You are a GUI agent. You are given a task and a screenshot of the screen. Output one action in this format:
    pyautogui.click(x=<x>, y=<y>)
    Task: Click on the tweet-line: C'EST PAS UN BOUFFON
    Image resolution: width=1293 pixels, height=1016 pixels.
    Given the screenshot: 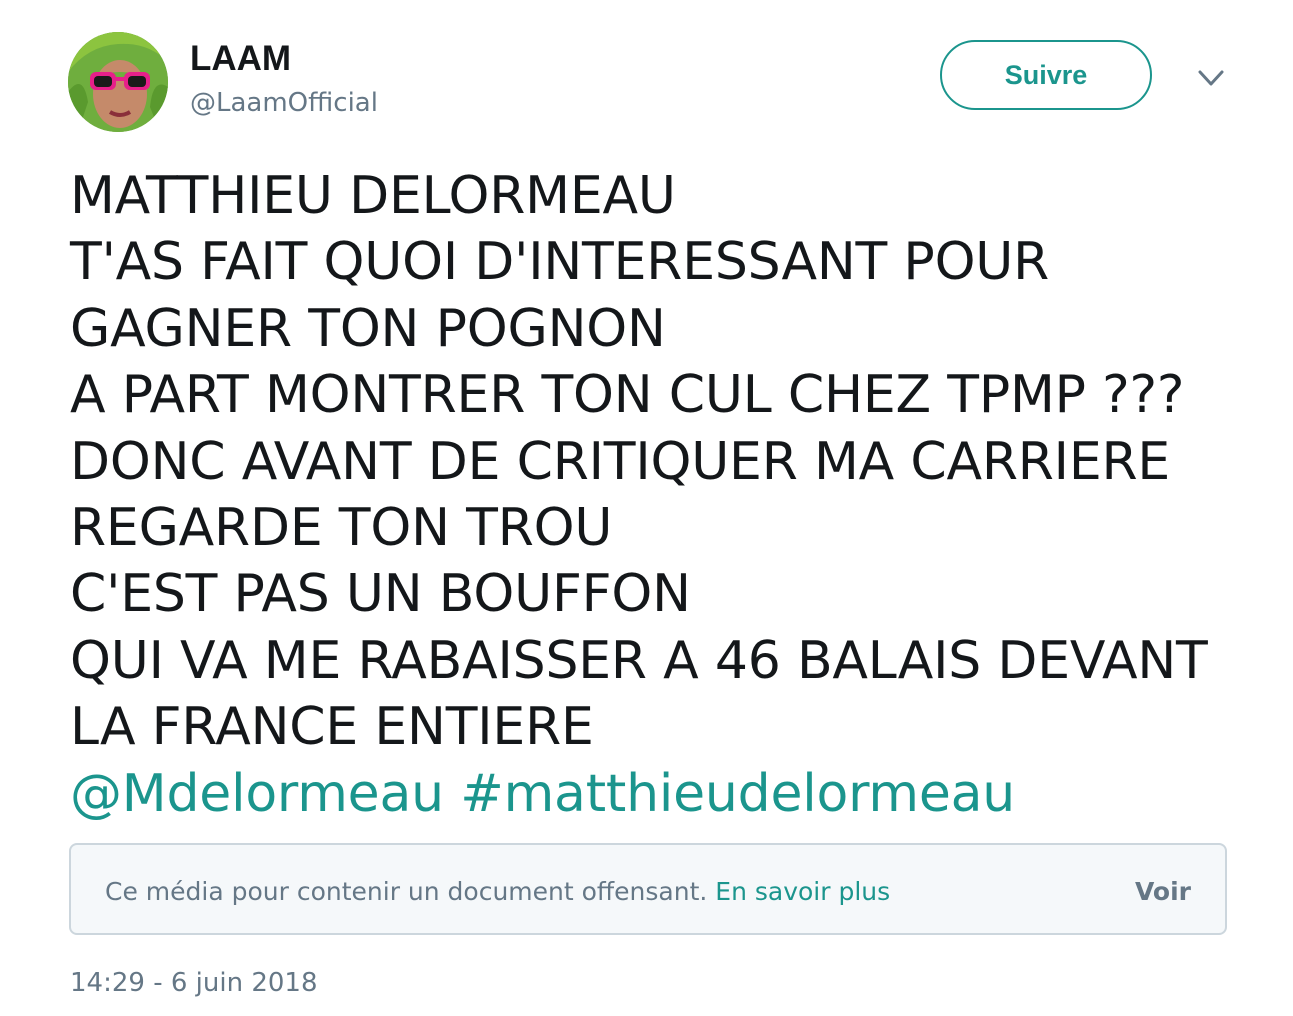 What is the action you would take?
    pyautogui.click(x=380, y=594)
    